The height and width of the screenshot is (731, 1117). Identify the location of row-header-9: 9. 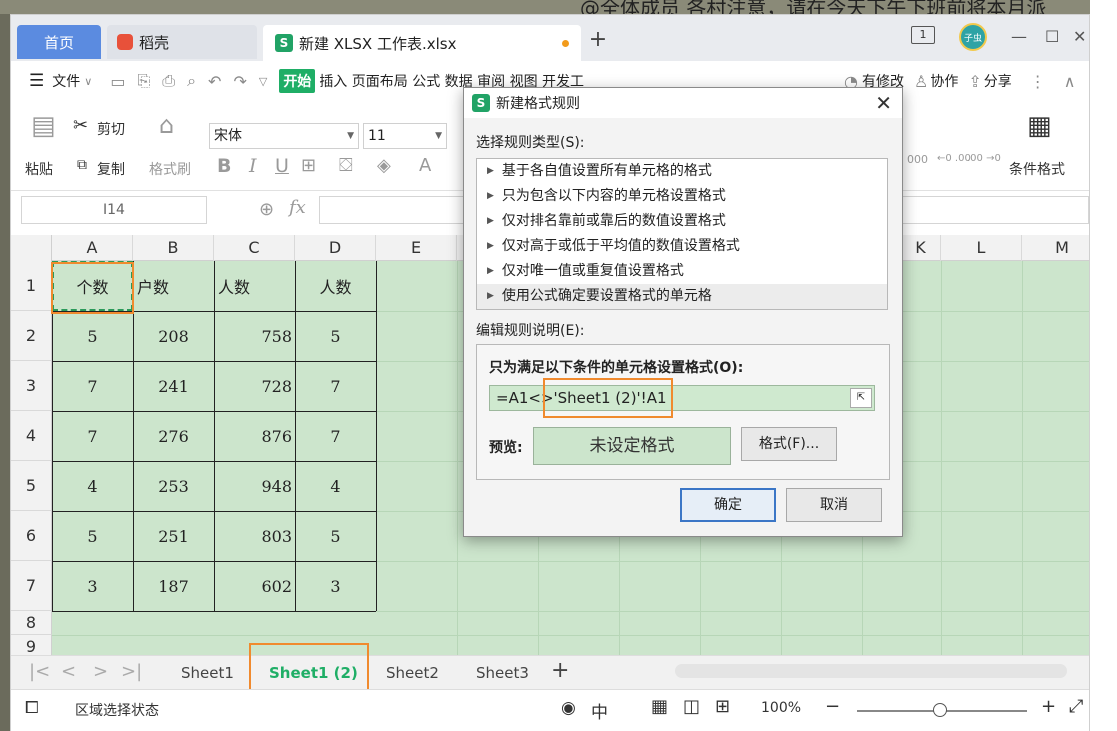
(31, 645).